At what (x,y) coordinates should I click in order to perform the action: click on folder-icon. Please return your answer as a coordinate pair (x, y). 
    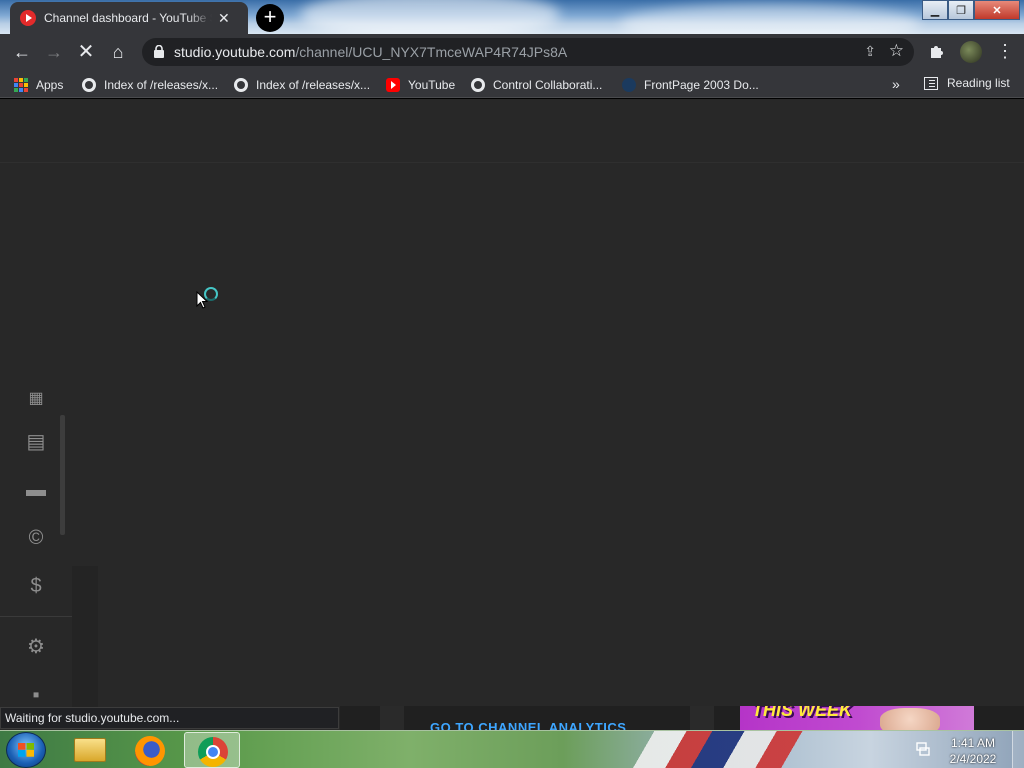
    Looking at the image, I should click on (90, 750).